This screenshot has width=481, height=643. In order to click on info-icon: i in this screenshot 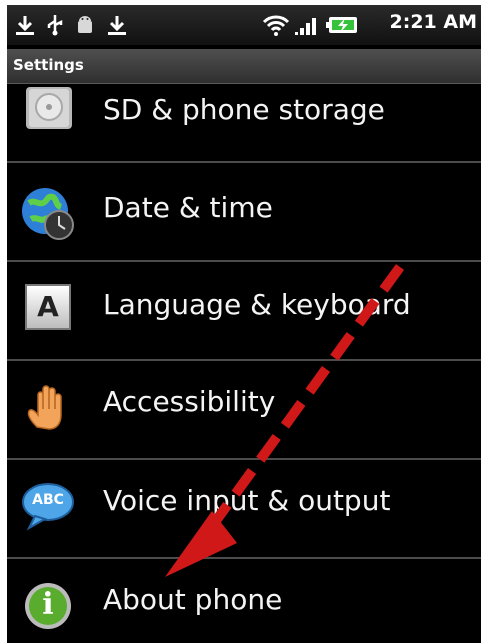, I will do `click(48, 606)`.